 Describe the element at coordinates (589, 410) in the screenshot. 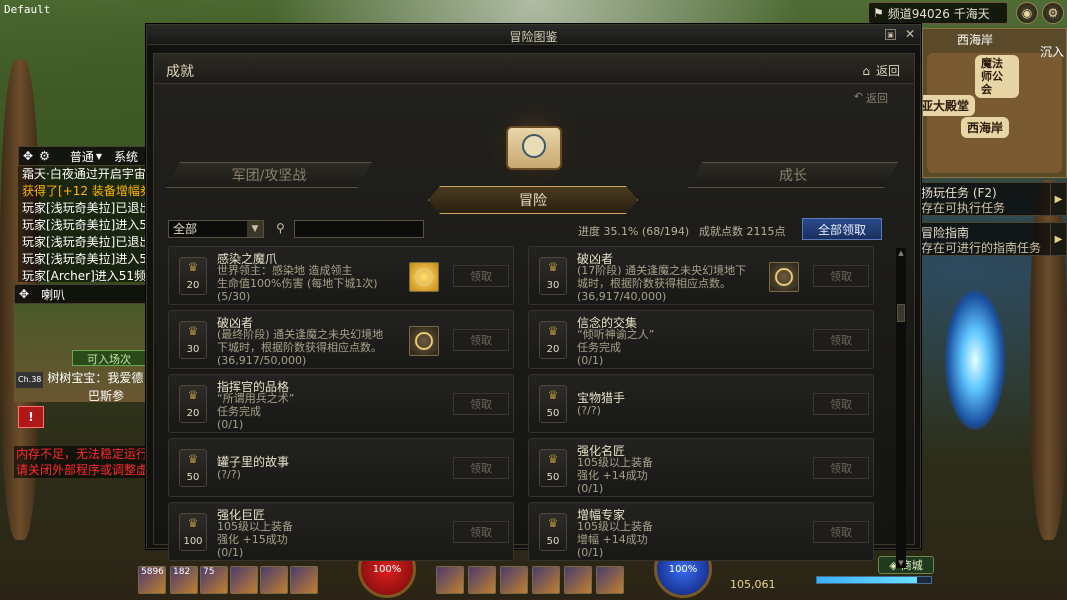

I see `achievement-progress: (?/?)` at that location.